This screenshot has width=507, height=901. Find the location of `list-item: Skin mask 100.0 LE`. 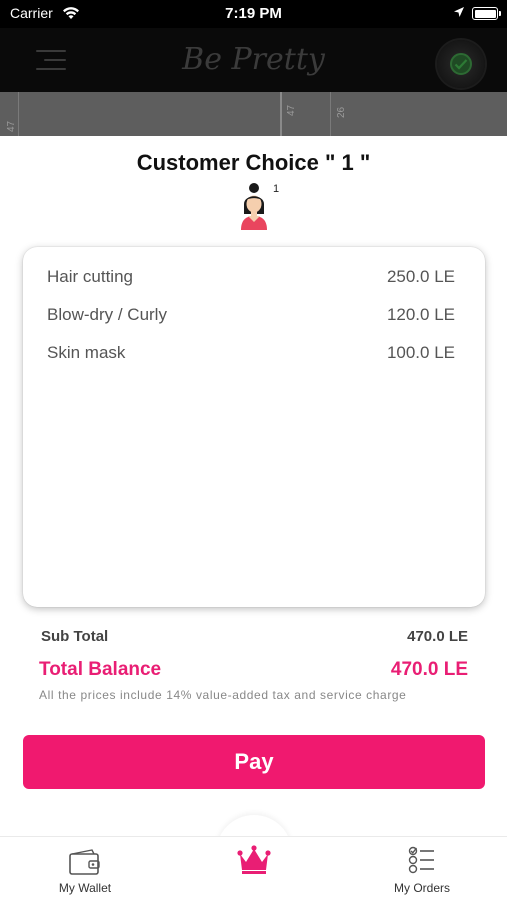

list-item: Skin mask 100.0 LE is located at coordinates (251, 355).